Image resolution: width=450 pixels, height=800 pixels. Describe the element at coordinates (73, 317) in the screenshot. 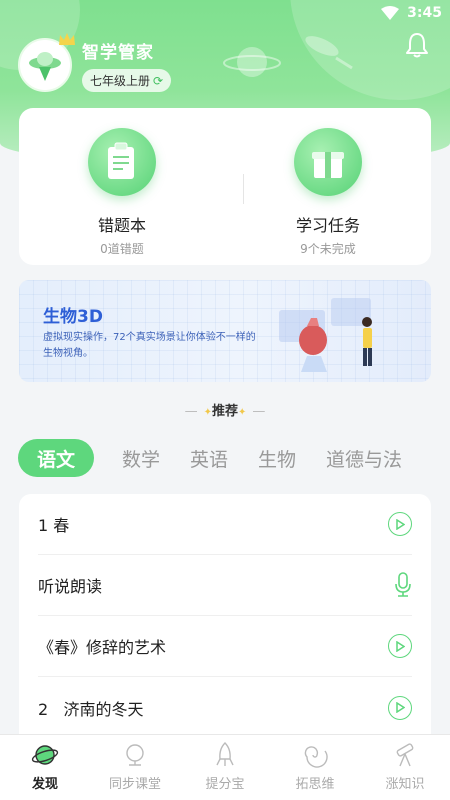

I see `banner-title: 生物3D` at that location.